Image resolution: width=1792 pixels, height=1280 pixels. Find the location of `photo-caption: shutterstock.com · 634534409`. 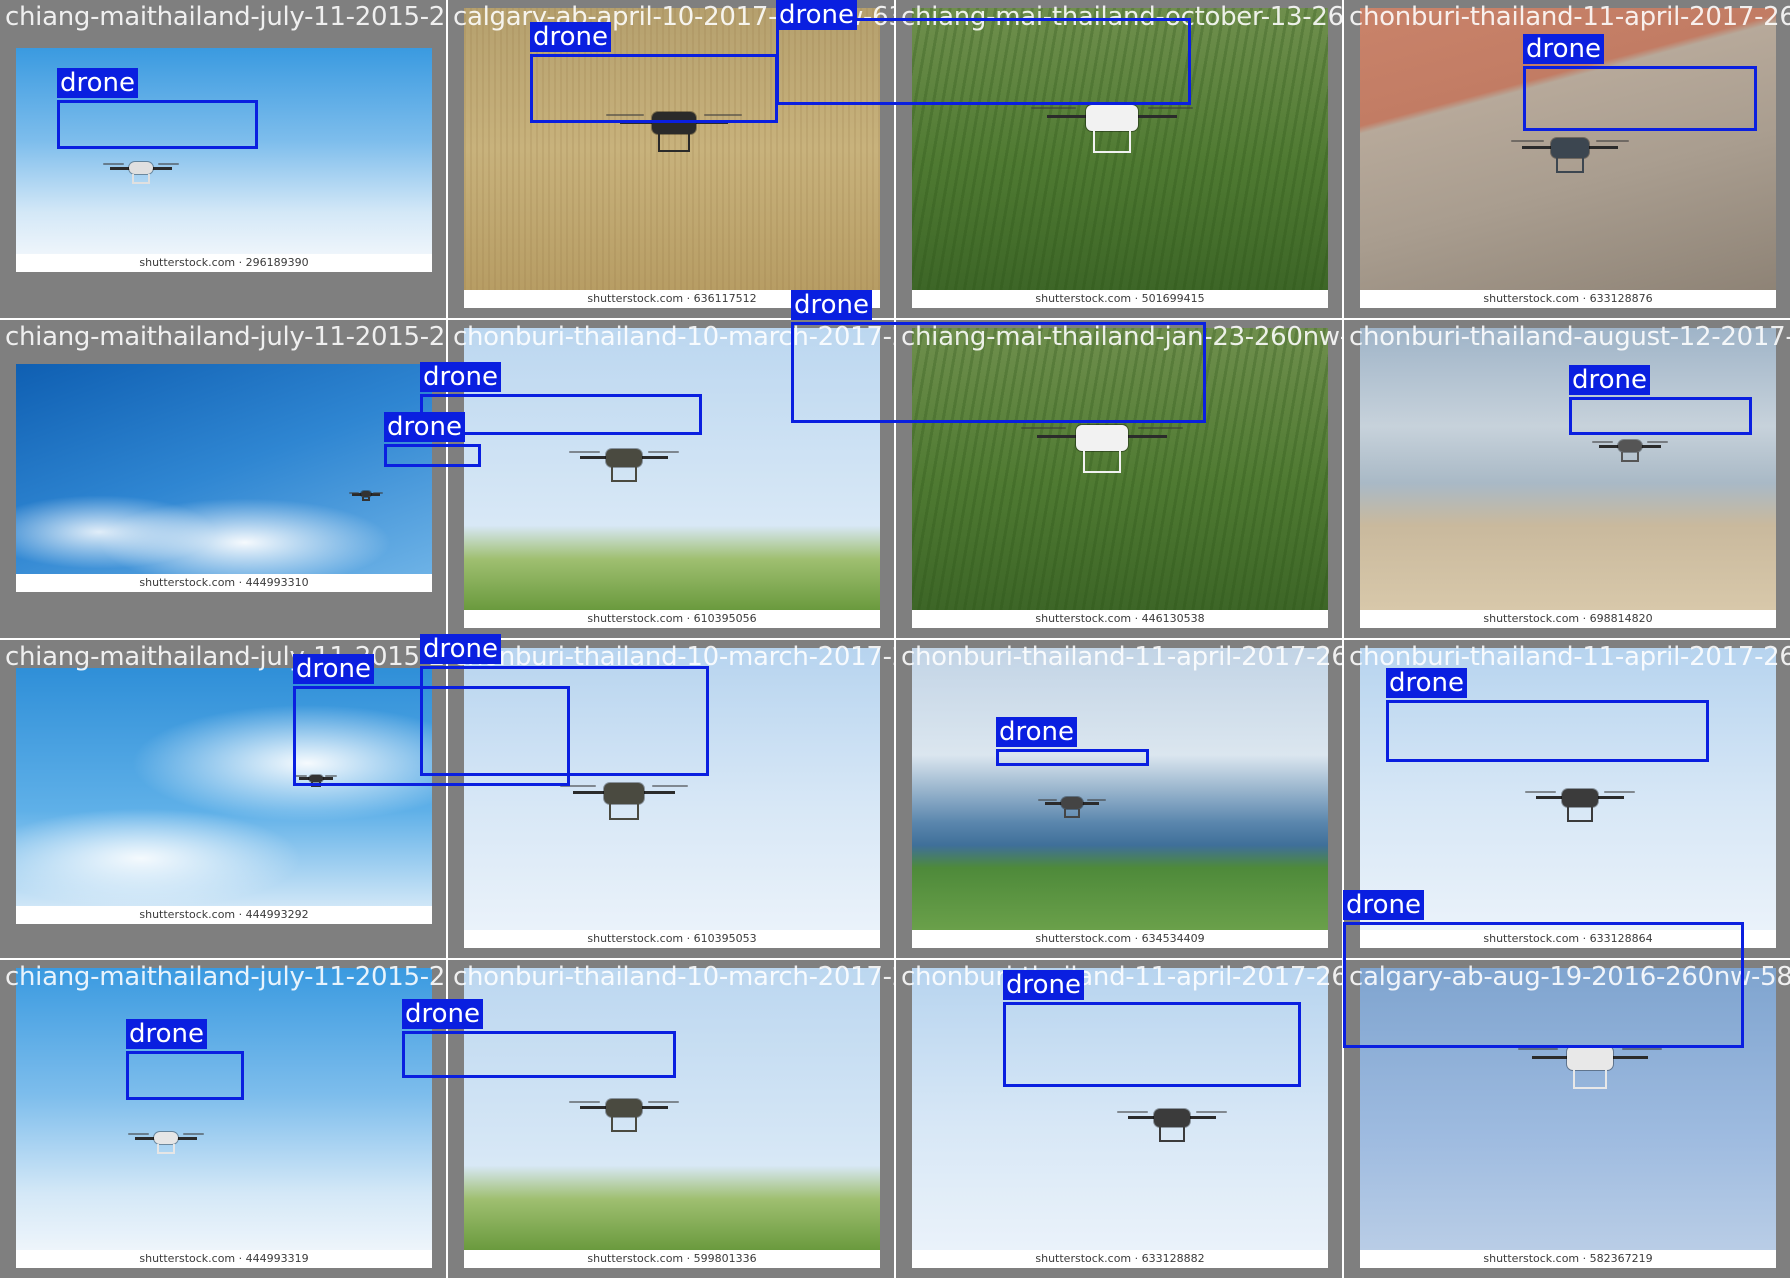

photo-caption: shutterstock.com · 634534409 is located at coordinates (1120, 939).